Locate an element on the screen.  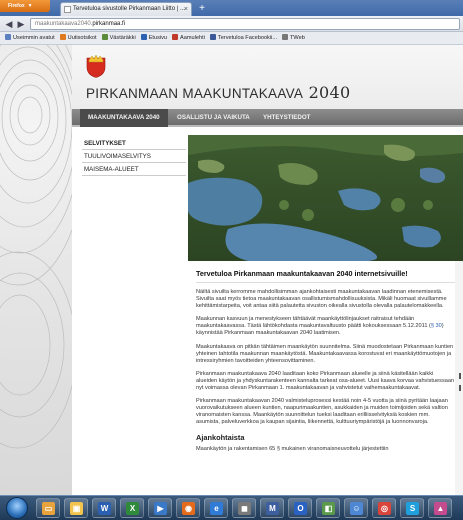
news-icon is located at coordinates (175, 37).